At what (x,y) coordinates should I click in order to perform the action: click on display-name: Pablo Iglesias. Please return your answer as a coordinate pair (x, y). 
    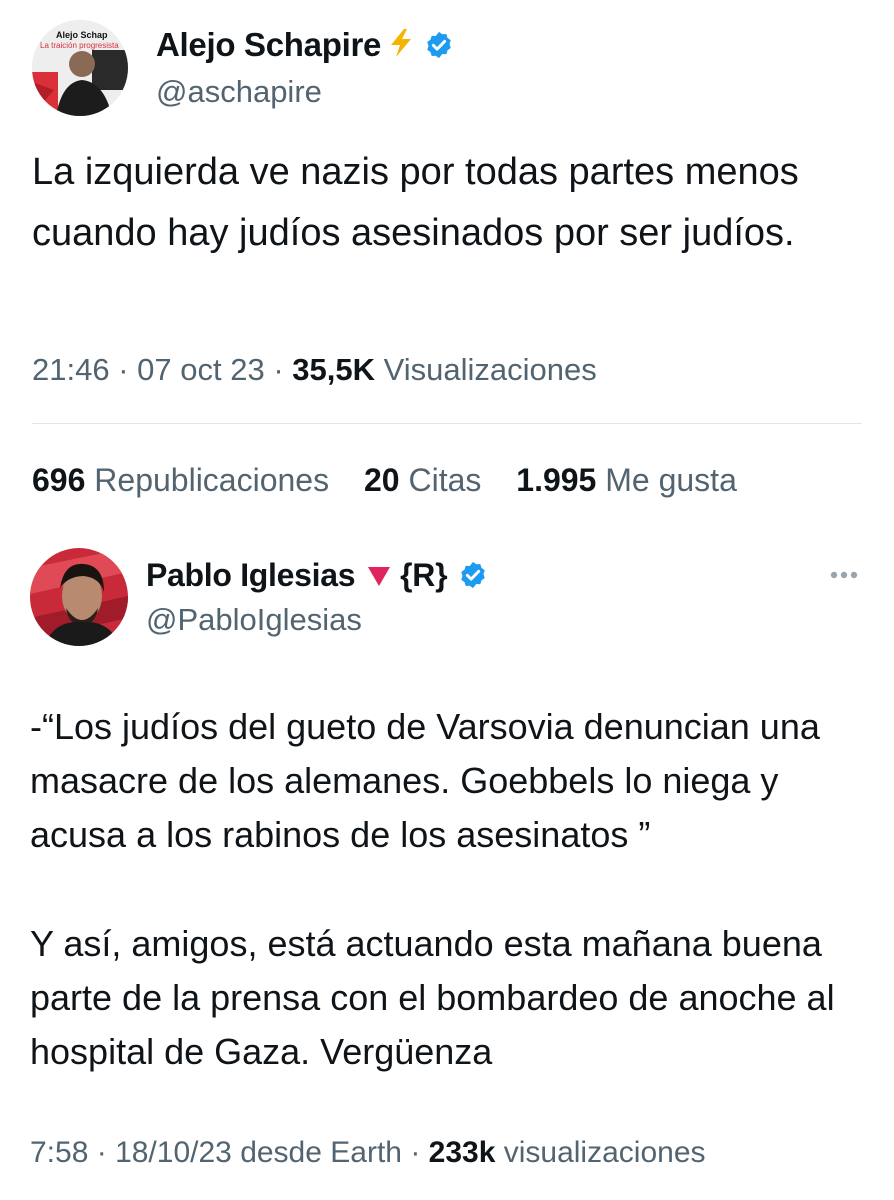
    Looking at the image, I should click on (251, 575).